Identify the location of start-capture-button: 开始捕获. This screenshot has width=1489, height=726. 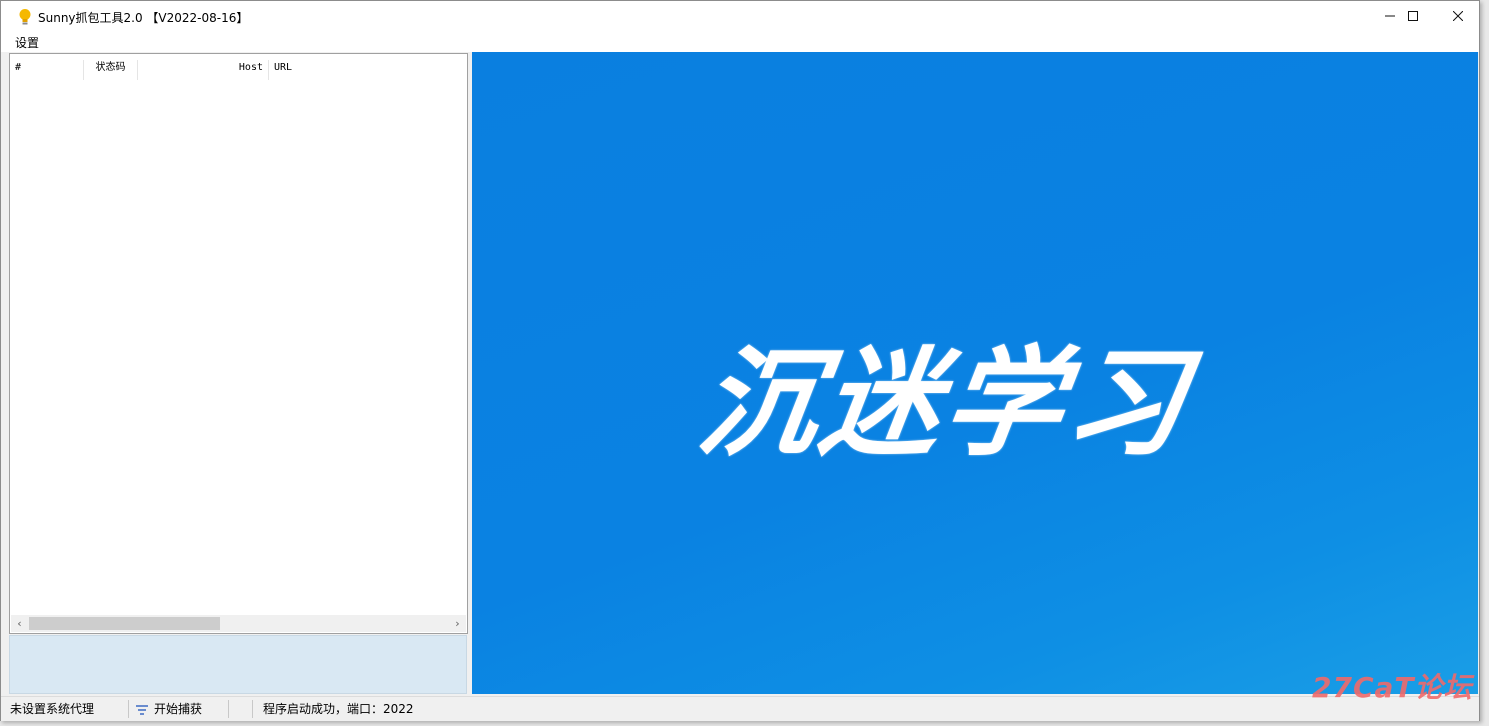
(178, 709).